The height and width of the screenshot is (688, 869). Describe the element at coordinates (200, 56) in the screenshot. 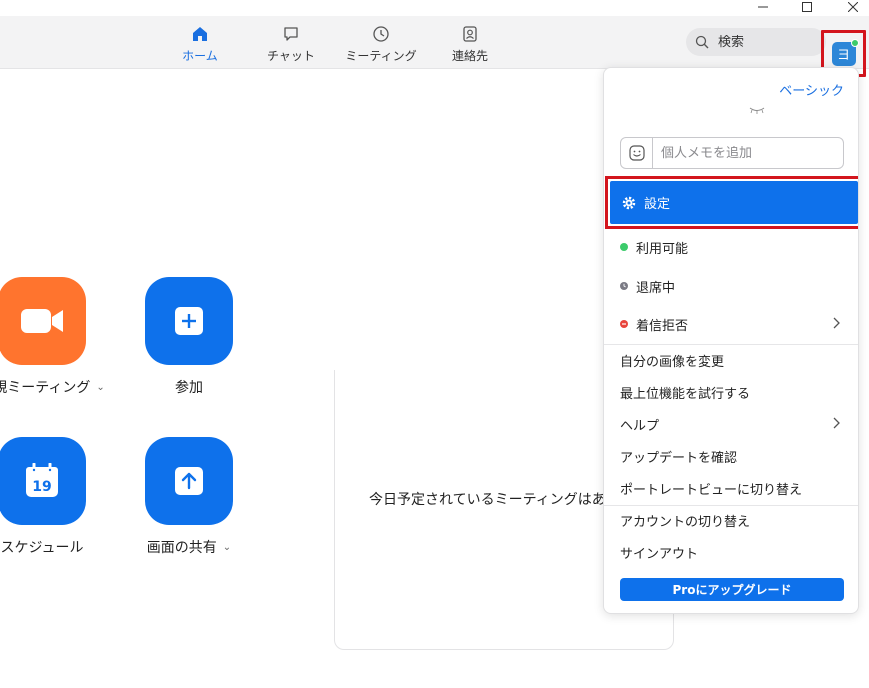

I see `tab-home-label: ホーム` at that location.